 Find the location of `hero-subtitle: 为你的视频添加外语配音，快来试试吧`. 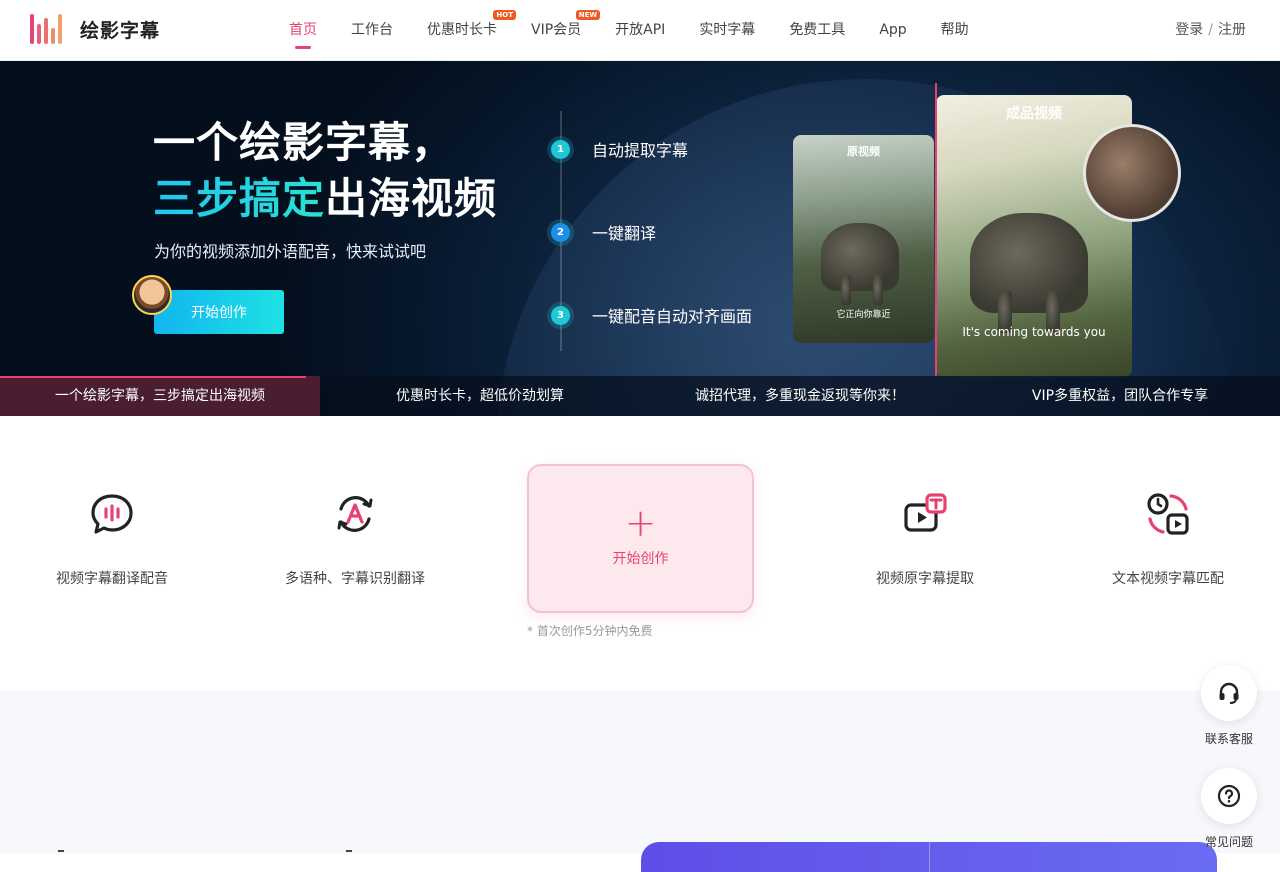

hero-subtitle: 为你的视频添加外语配音，快来试试吧 is located at coordinates (290, 251).